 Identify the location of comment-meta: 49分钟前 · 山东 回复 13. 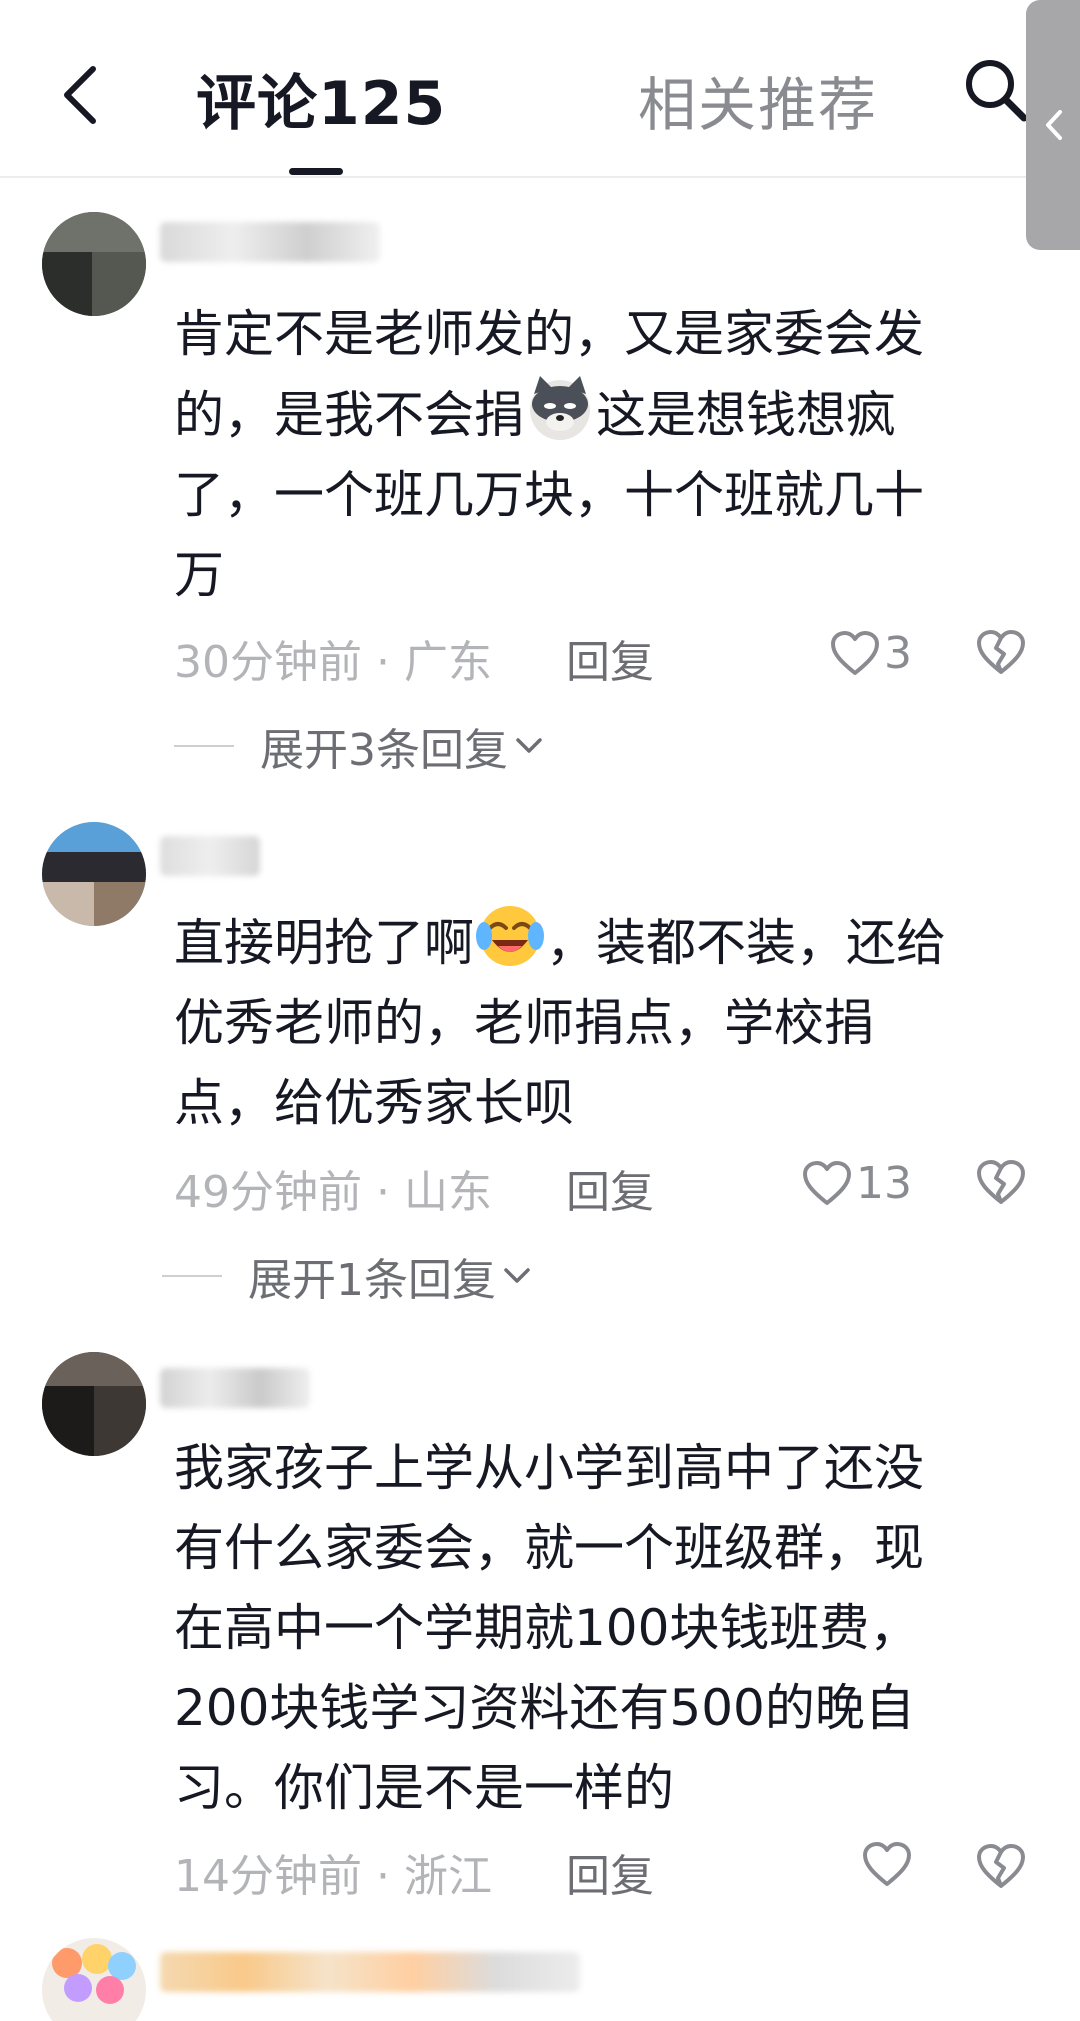
(604, 1187).